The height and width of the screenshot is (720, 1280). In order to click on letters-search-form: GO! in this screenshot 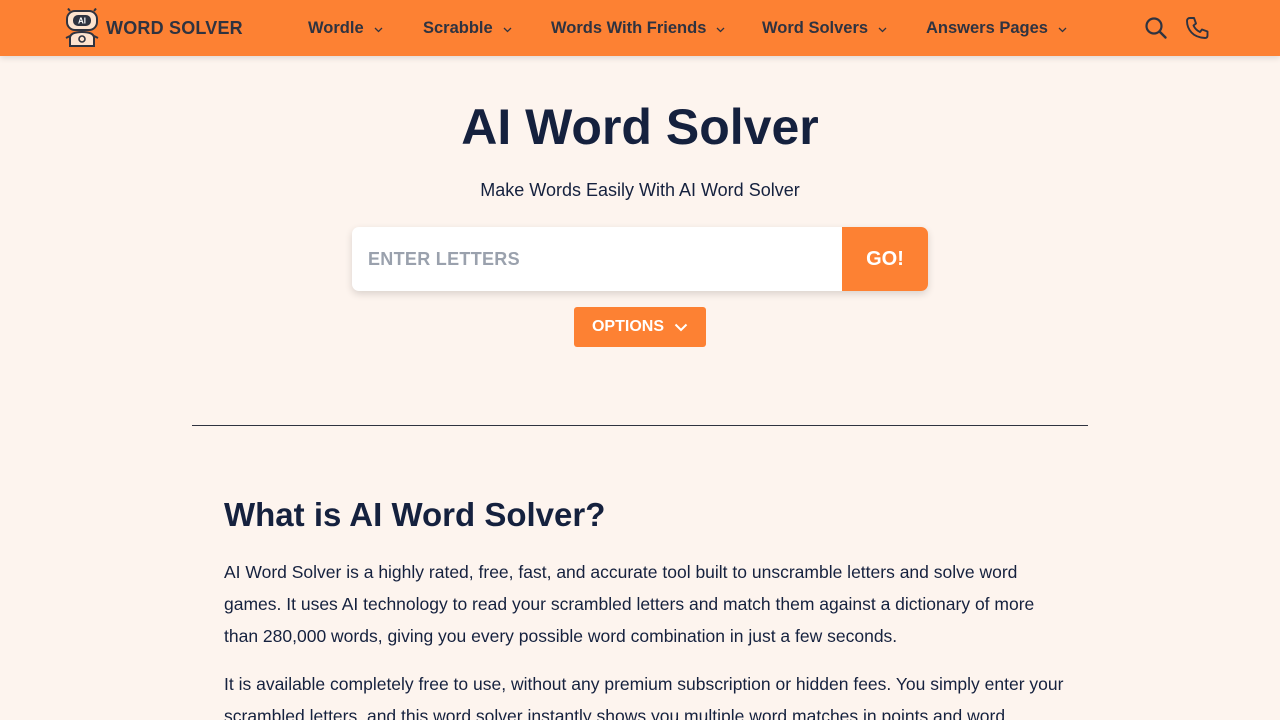, I will do `click(640, 259)`.